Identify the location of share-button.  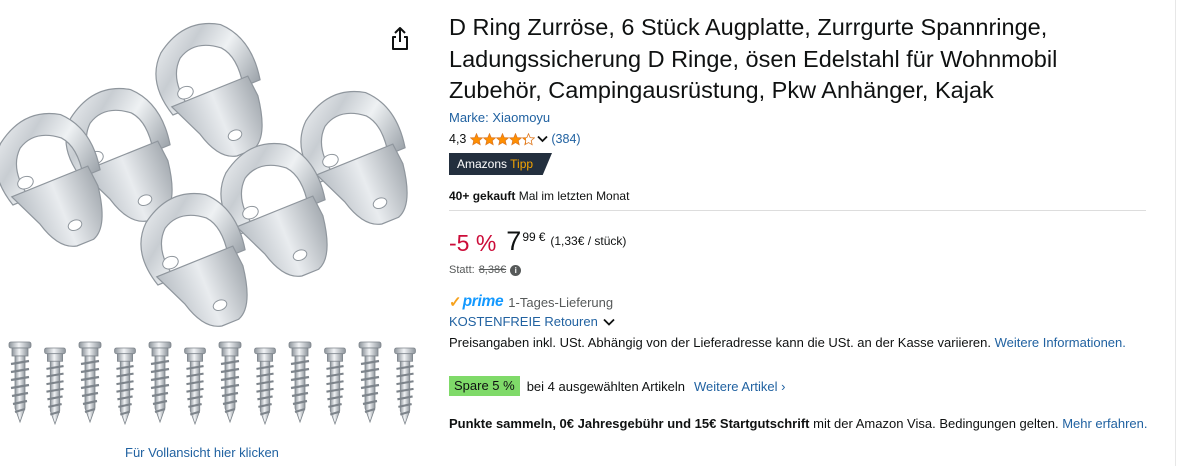
(400, 39).